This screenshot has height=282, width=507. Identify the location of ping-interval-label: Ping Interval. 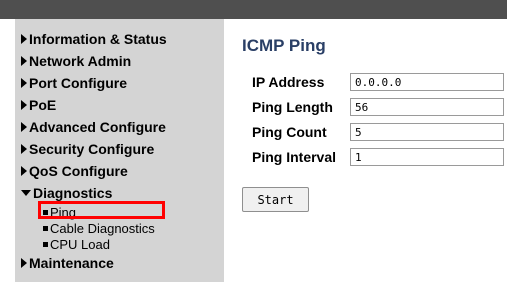
(294, 157).